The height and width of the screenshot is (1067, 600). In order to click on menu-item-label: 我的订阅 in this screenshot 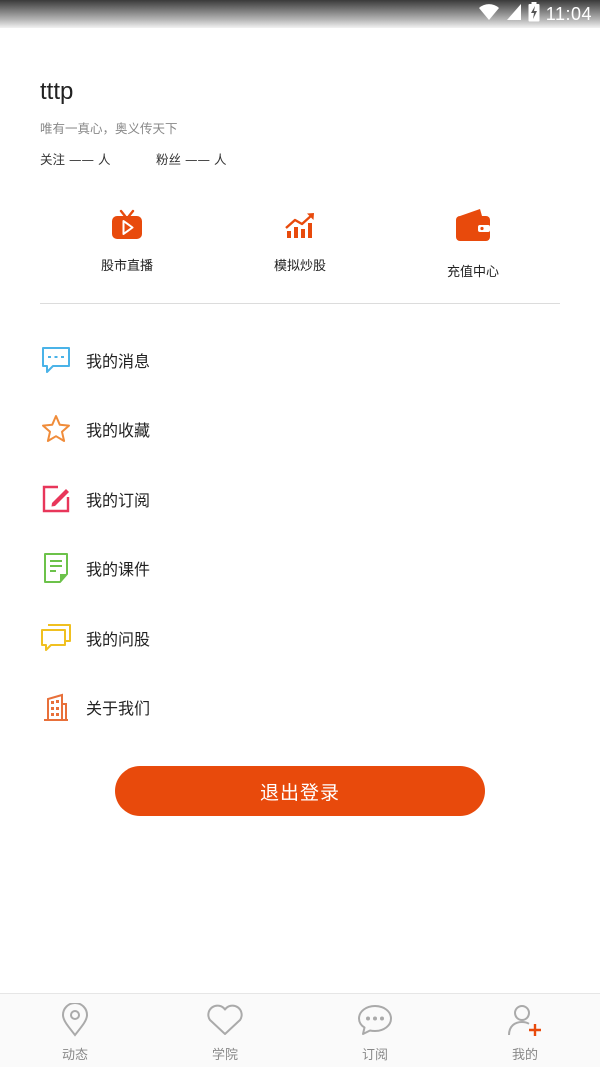, I will do `click(118, 500)`.